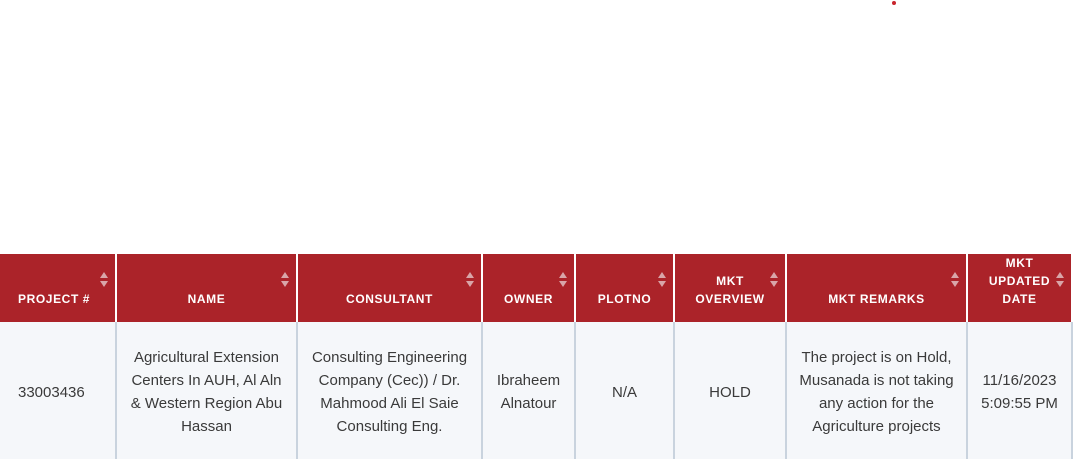 This screenshot has height=459, width=1075. Describe the element at coordinates (625, 390) in the screenshot. I see `cell-plotno: N/A` at that location.